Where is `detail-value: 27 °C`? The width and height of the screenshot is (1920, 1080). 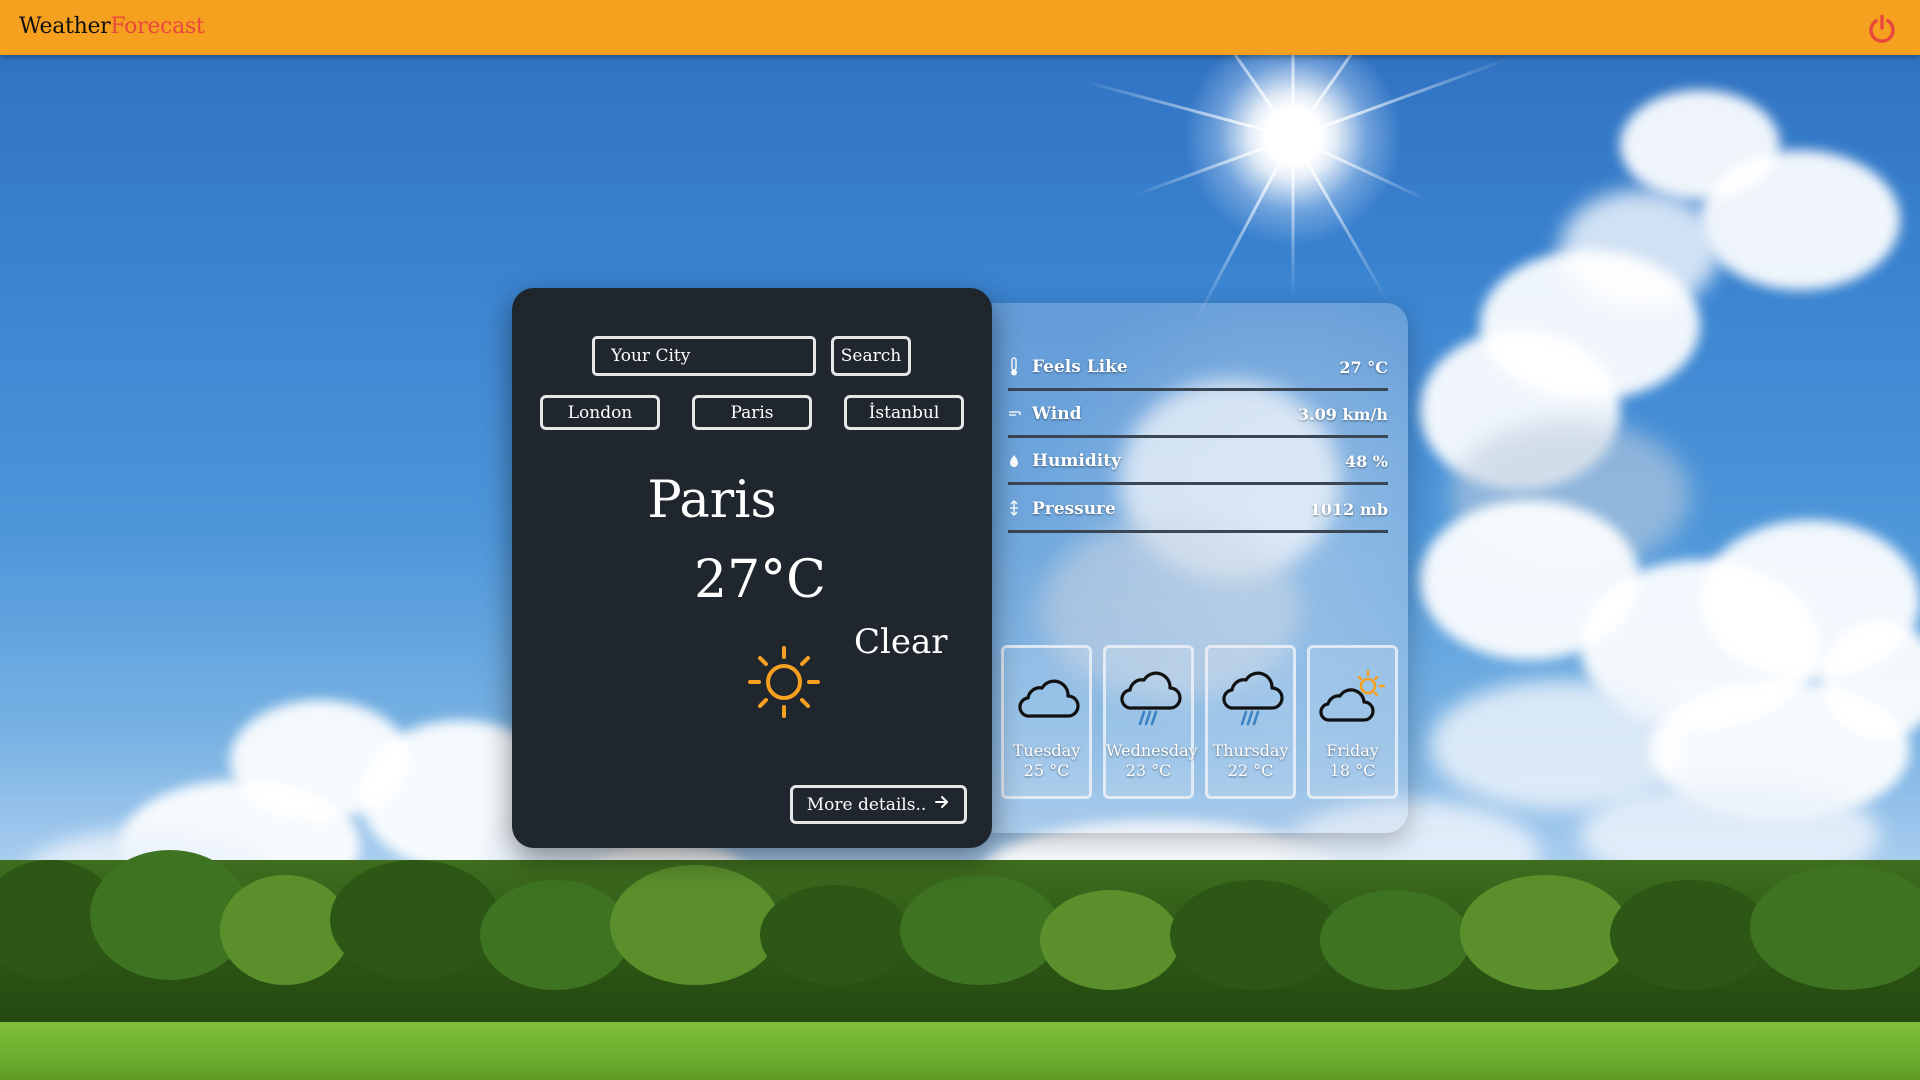 detail-value: 27 °C is located at coordinates (1363, 367).